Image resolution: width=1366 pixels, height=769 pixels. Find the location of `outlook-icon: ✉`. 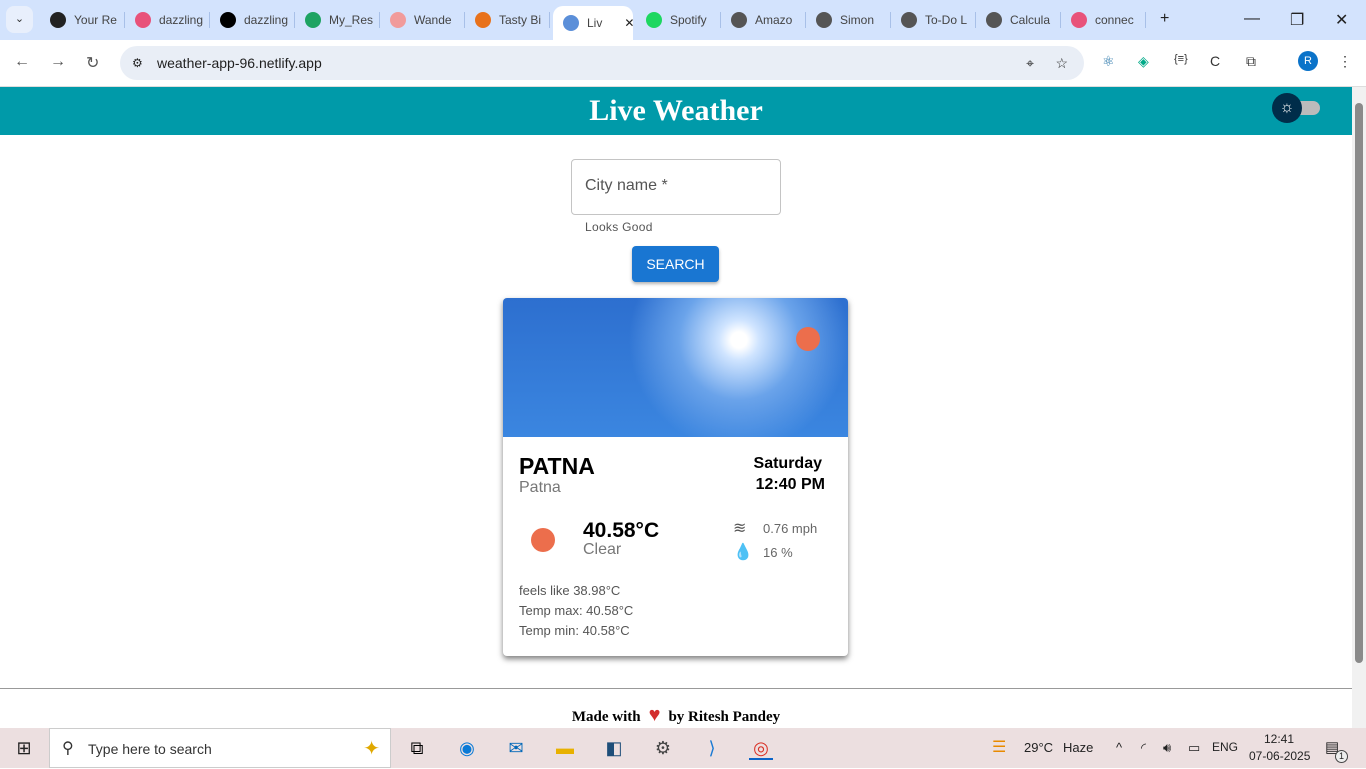

outlook-icon: ✉ is located at coordinates (516, 748).